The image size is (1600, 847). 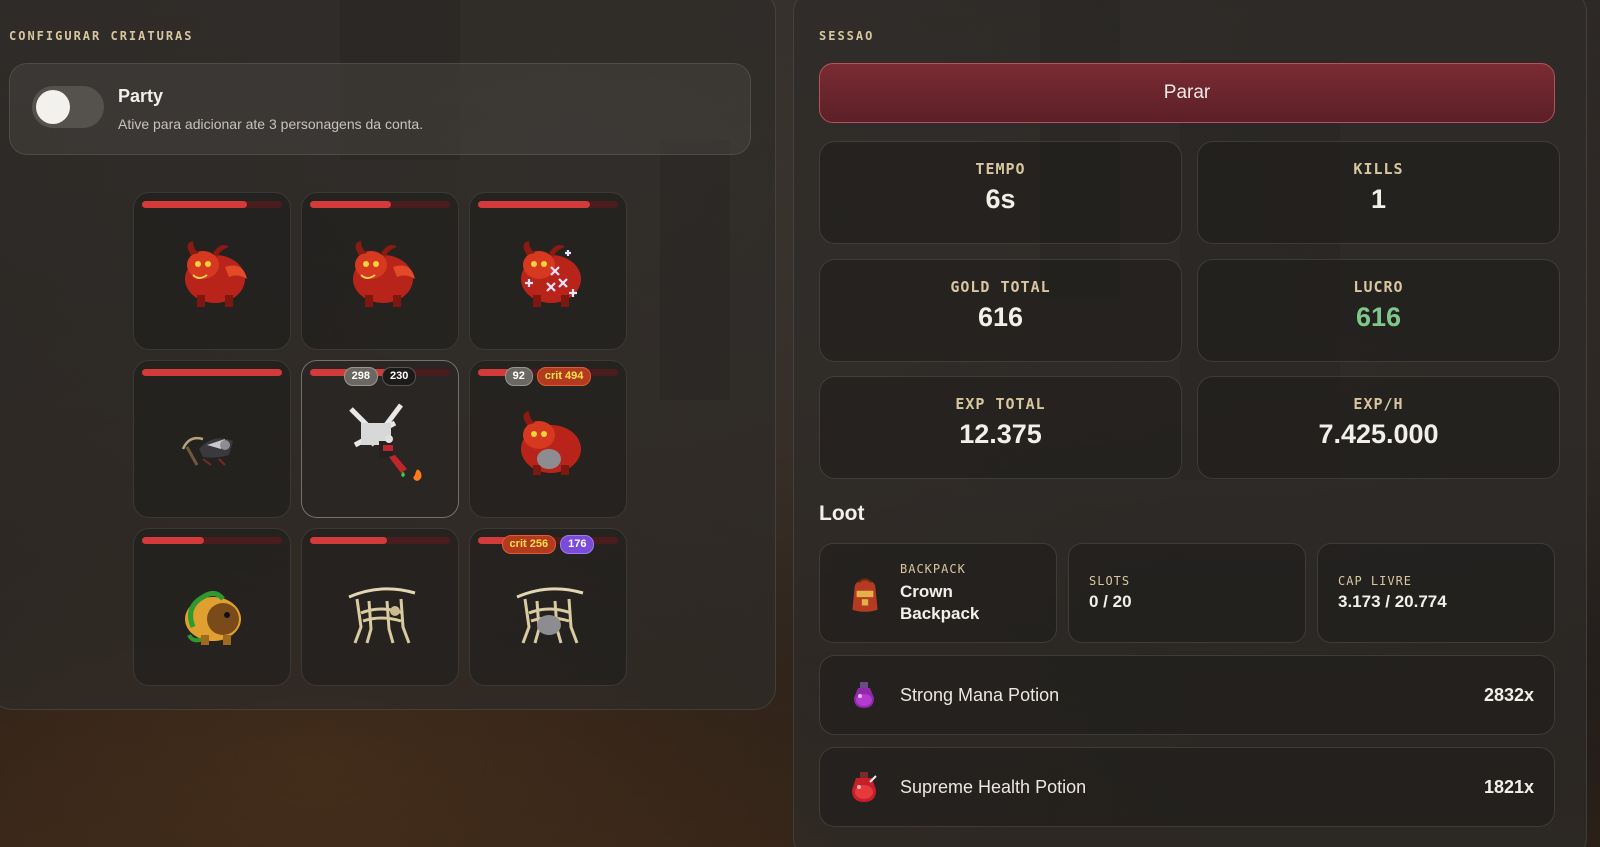 I want to click on bone-beast-icon, so click(x=382, y=615).